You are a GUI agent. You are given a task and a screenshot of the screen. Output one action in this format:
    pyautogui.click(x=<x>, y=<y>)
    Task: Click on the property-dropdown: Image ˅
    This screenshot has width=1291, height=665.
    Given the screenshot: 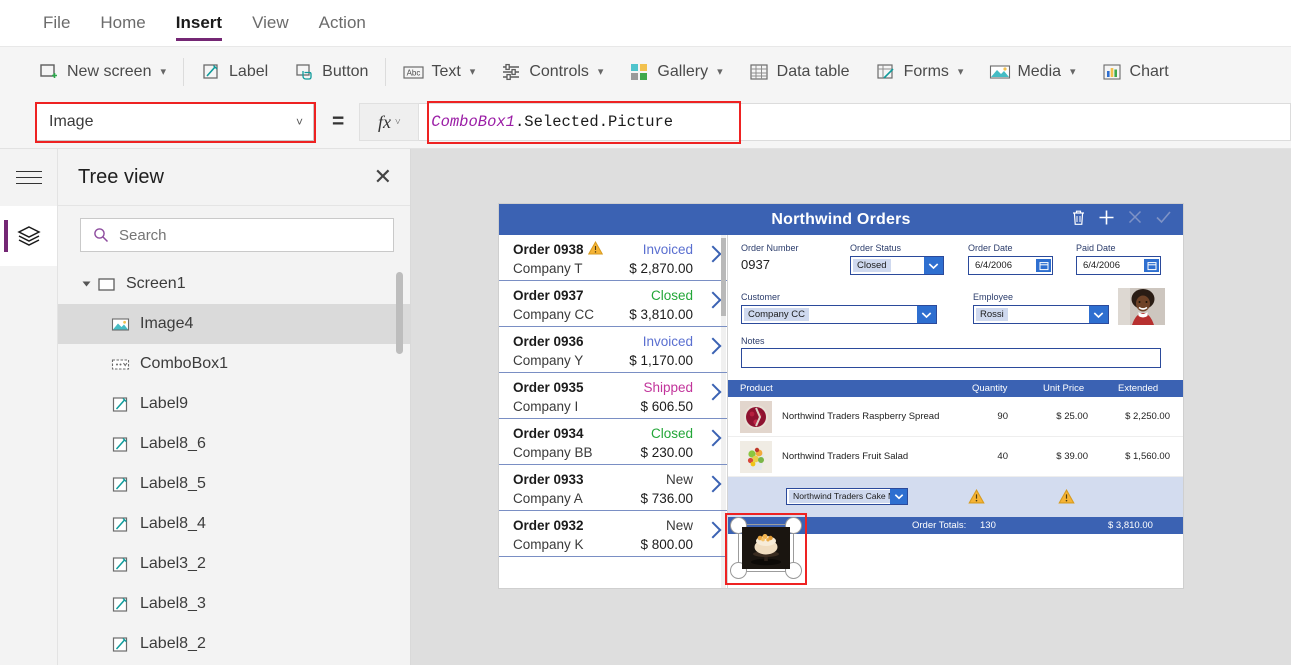 What is the action you would take?
    pyautogui.click(x=175, y=122)
    